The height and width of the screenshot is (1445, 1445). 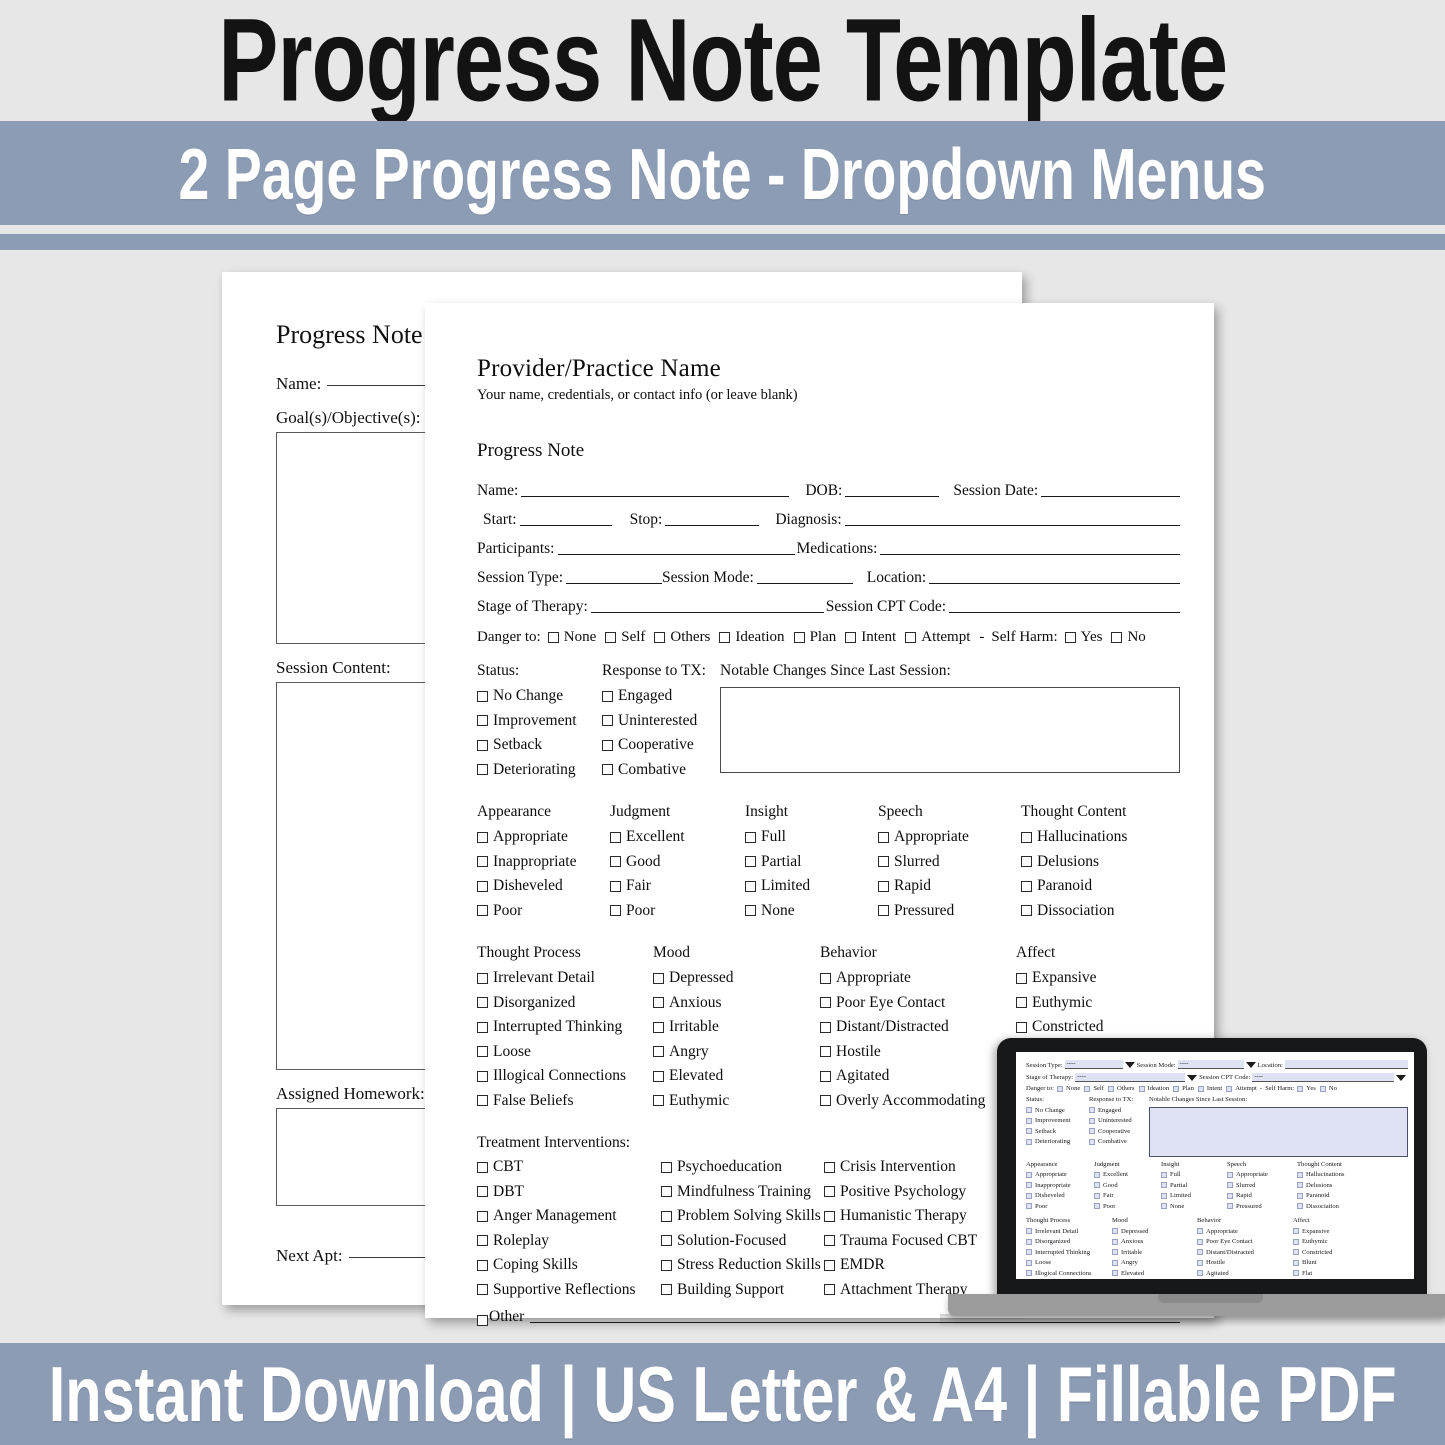 I want to click on treatment-option: Supportive Reflections, so click(x=569, y=1290).